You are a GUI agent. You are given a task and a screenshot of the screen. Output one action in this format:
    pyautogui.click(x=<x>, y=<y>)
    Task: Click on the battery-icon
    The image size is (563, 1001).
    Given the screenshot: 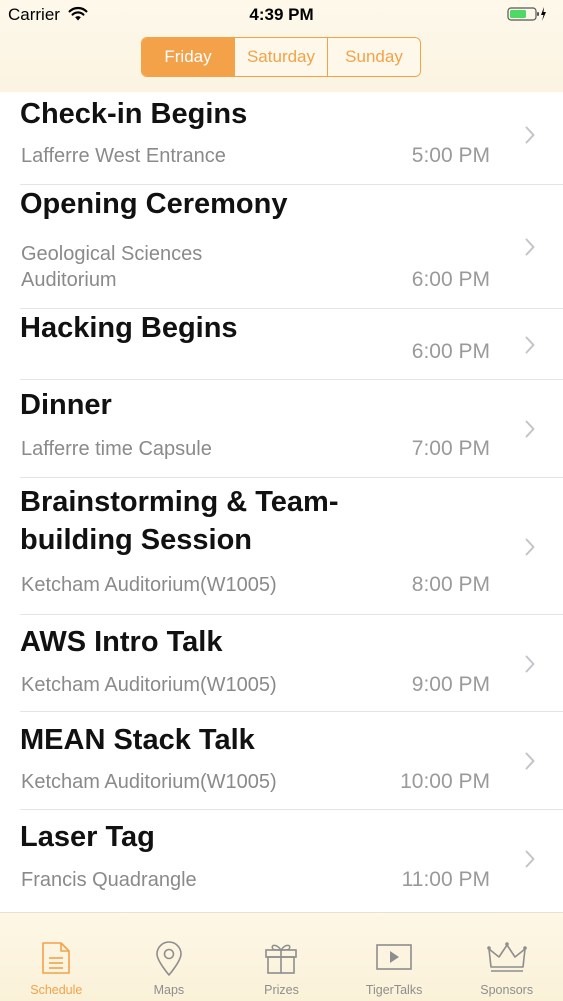 What is the action you would take?
    pyautogui.click(x=527, y=16)
    